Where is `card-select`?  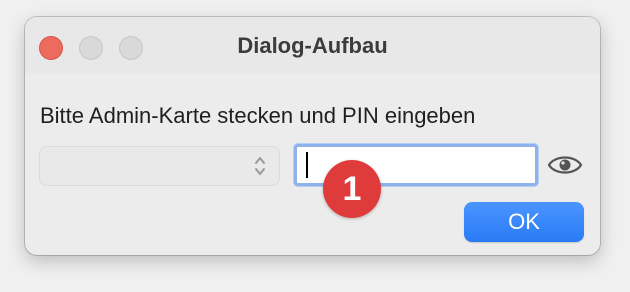 card-select is located at coordinates (159, 166).